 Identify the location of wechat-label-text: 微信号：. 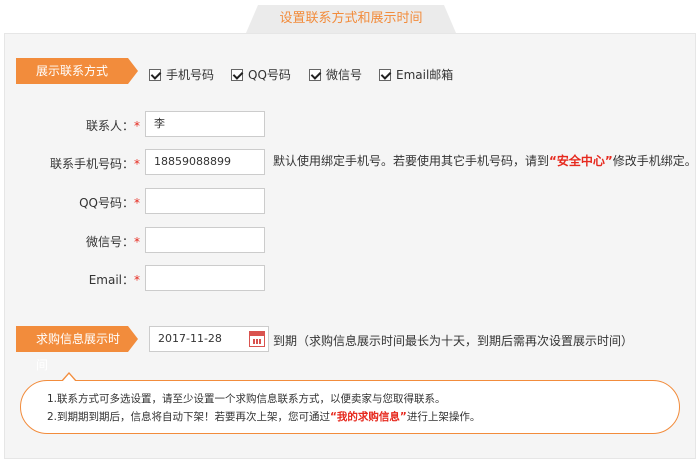
(109, 242).